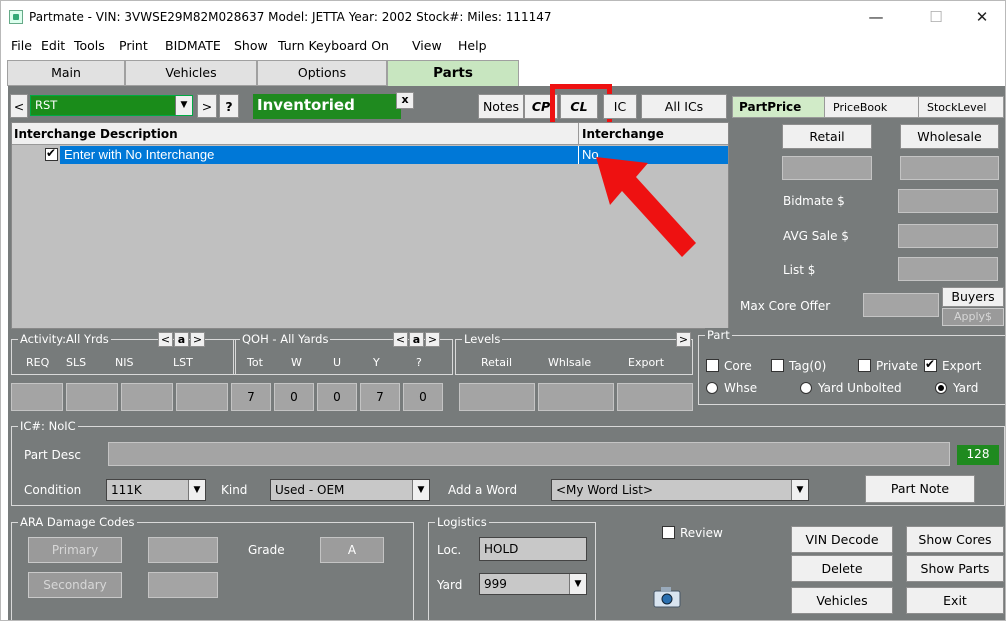 The width and height of the screenshot is (1006, 621). What do you see at coordinates (827, 168) in the screenshot?
I see `retail-field` at bounding box center [827, 168].